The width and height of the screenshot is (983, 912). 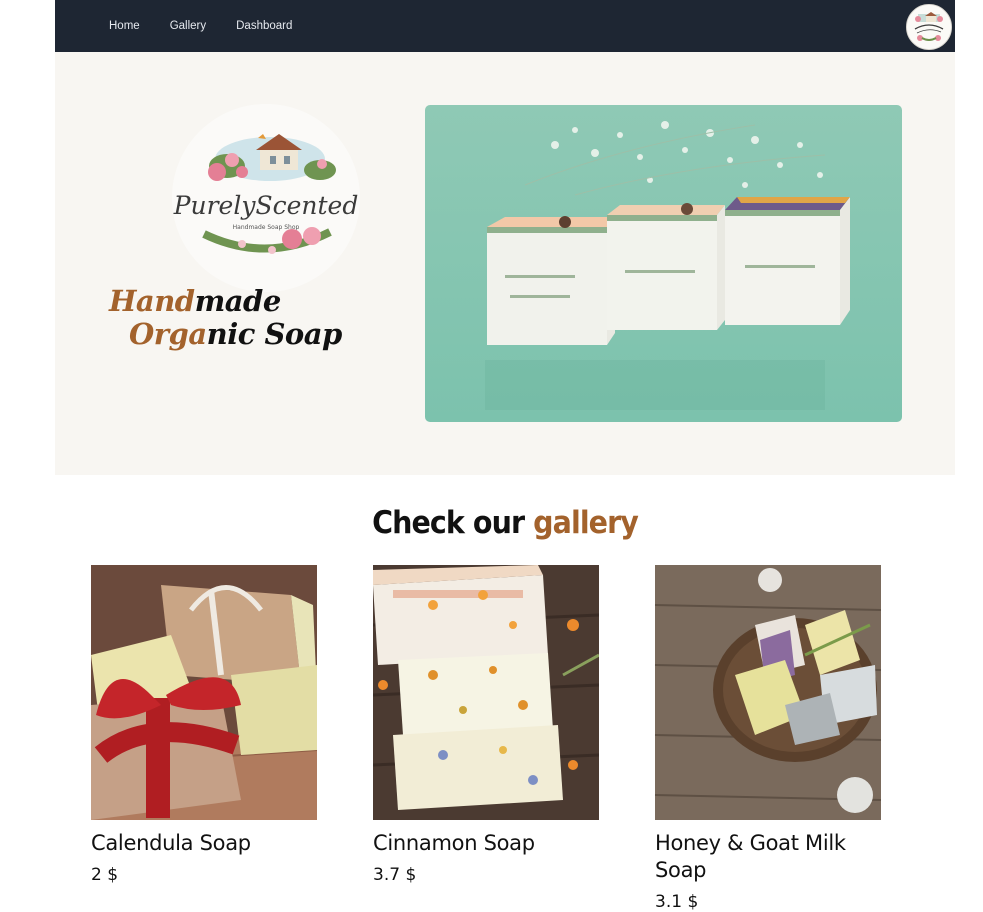 What do you see at coordinates (266, 205) in the screenshot?
I see `logo-text: PurelyScented` at bounding box center [266, 205].